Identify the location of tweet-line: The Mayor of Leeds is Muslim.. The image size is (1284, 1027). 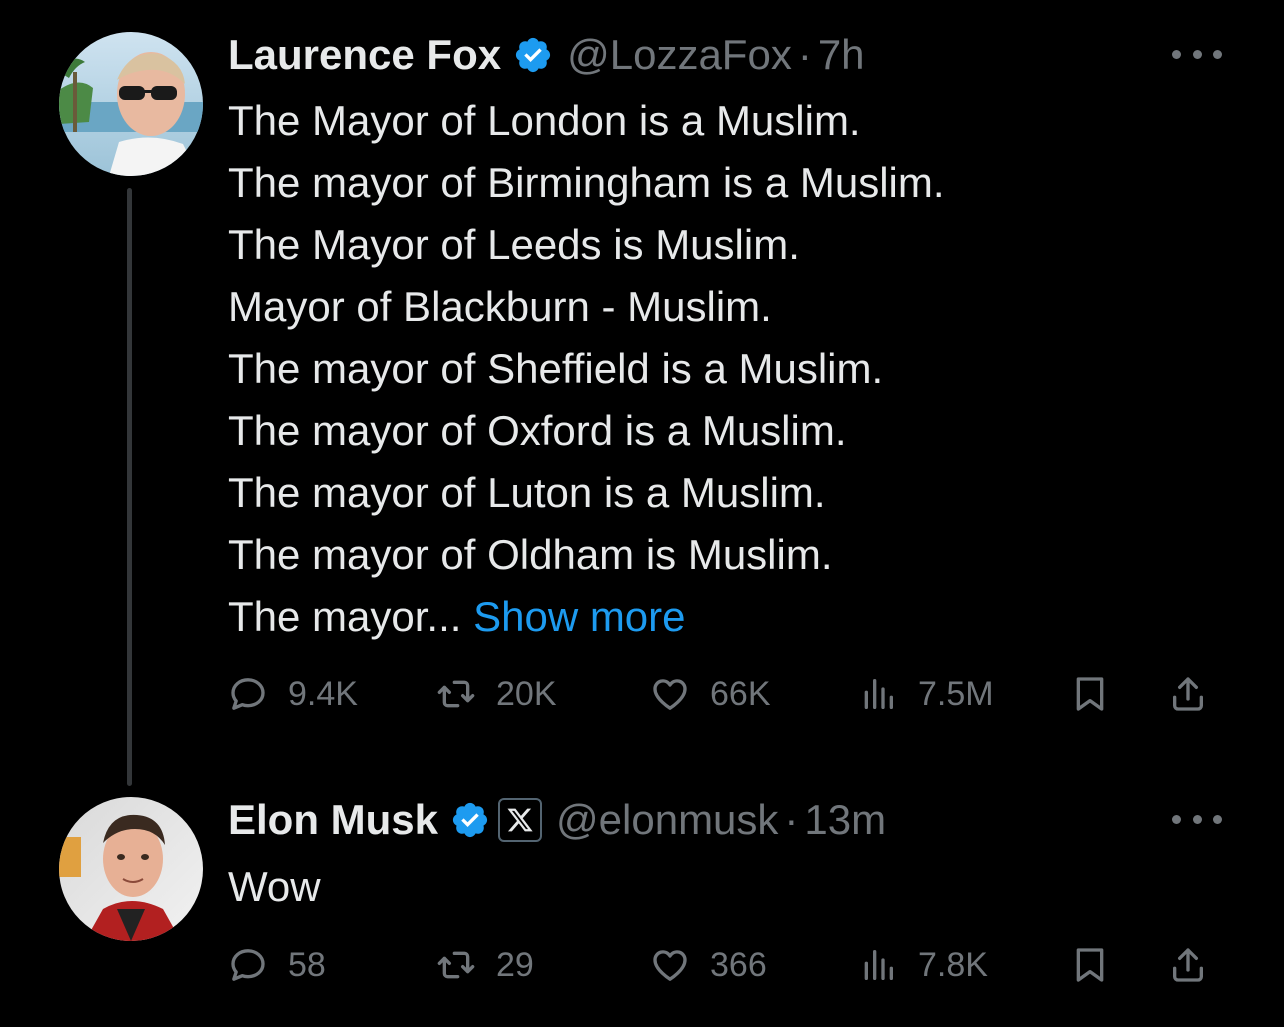
(514, 244).